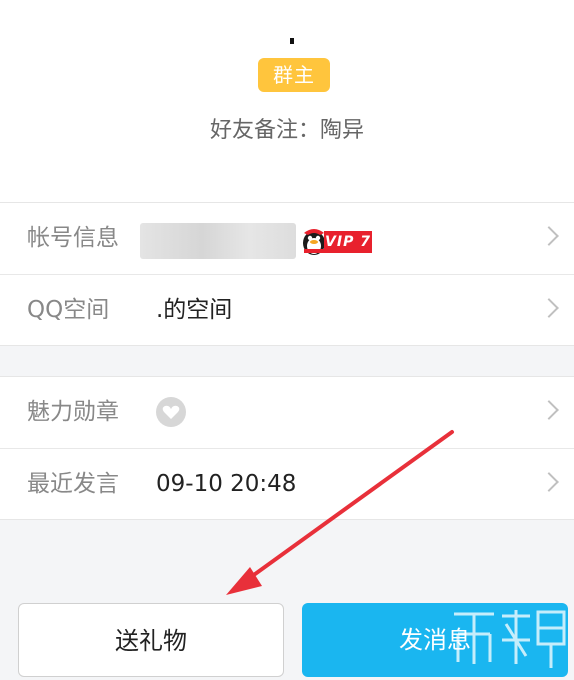 This screenshot has height=680, width=574. I want to click on row-qzone: QQ空间 .的空间, so click(287, 310).